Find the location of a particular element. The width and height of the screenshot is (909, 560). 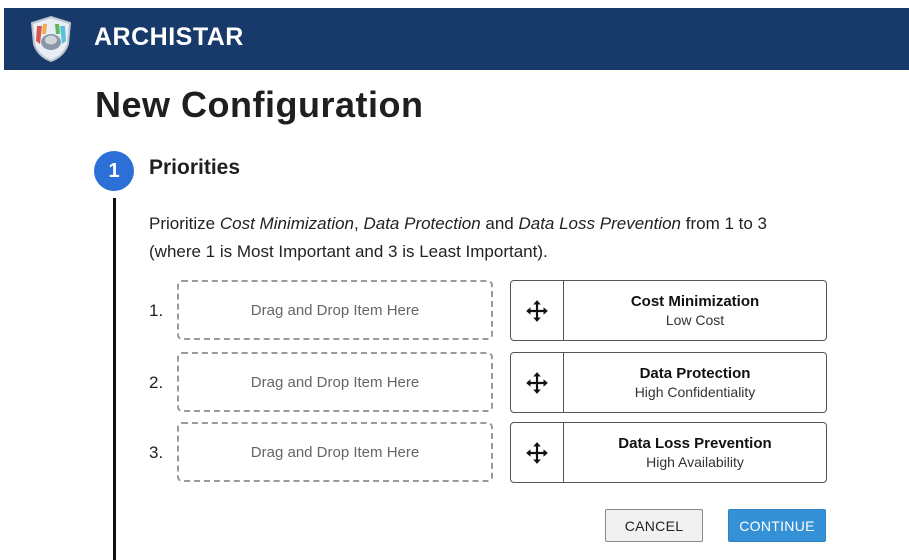

item-text: Cost Minimization Low Cost is located at coordinates (695, 310).